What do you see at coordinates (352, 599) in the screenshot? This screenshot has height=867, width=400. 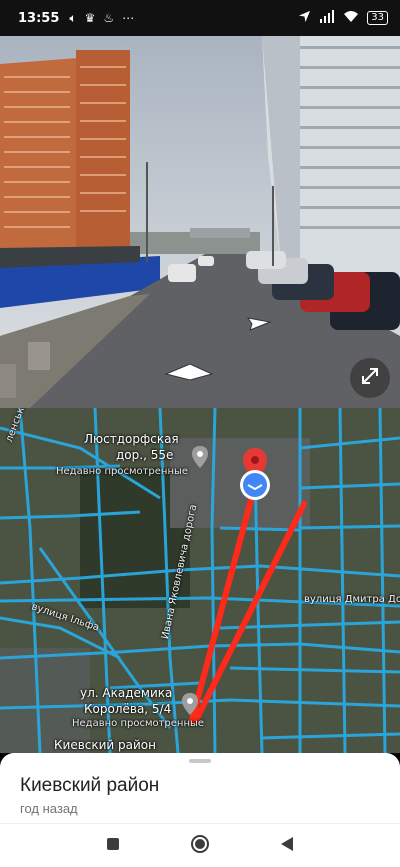 I see `street-label: вулиця Дмитра Доно` at bounding box center [352, 599].